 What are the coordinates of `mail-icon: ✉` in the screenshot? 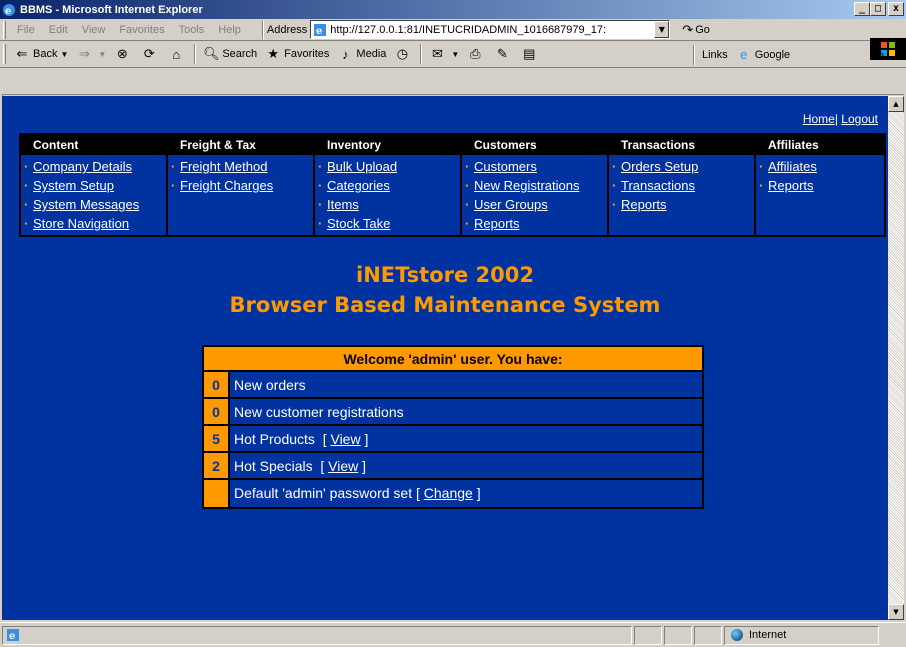 It's located at (437, 53).